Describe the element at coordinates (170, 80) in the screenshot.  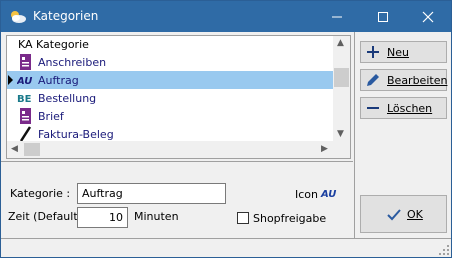
I see `list-item-selected: AU Auftrag` at that location.